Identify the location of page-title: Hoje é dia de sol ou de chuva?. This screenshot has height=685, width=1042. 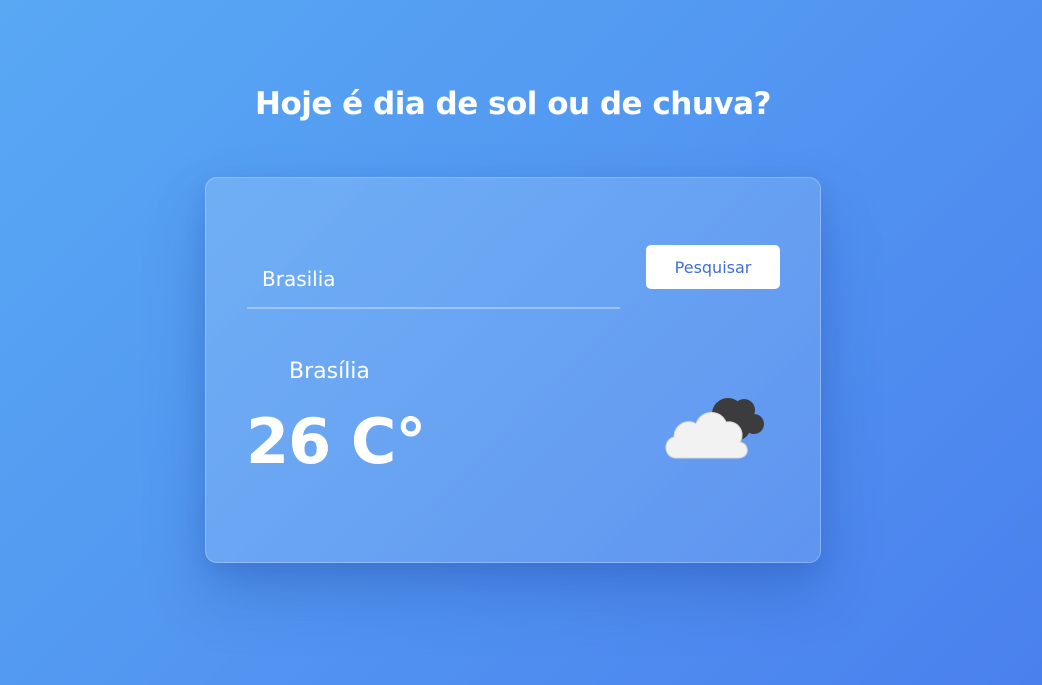
(513, 104).